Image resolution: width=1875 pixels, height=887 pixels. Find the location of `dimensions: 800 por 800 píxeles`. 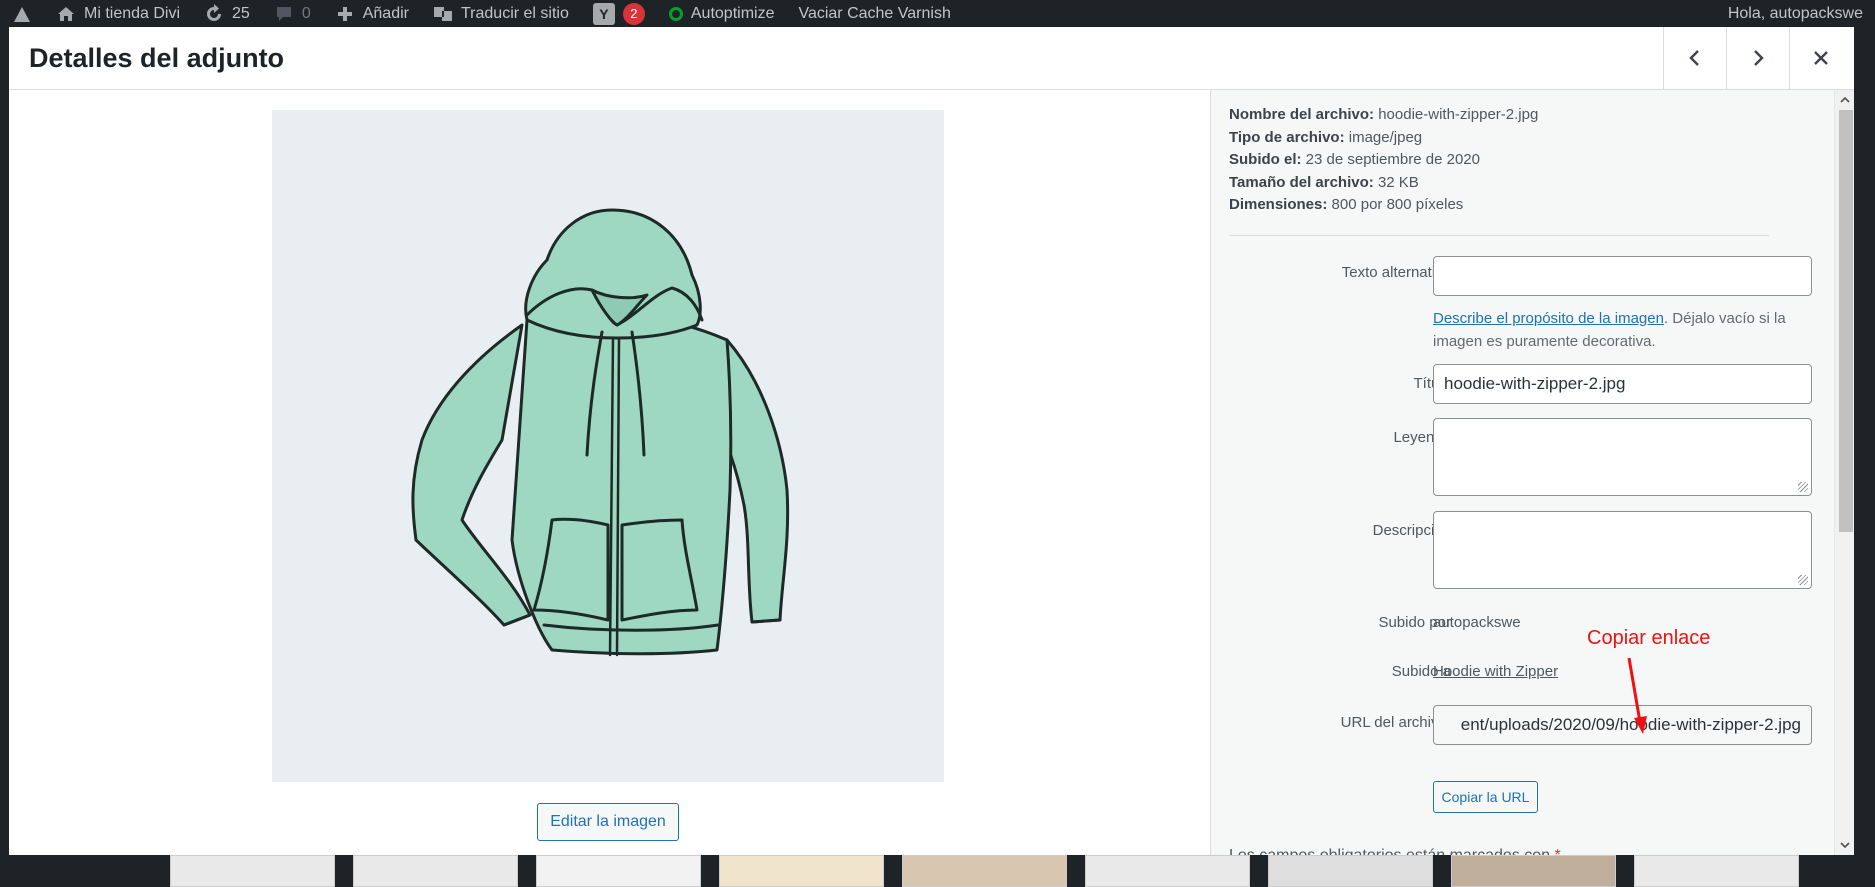

dimensions: 800 por 800 píxeles is located at coordinates (1397, 205).